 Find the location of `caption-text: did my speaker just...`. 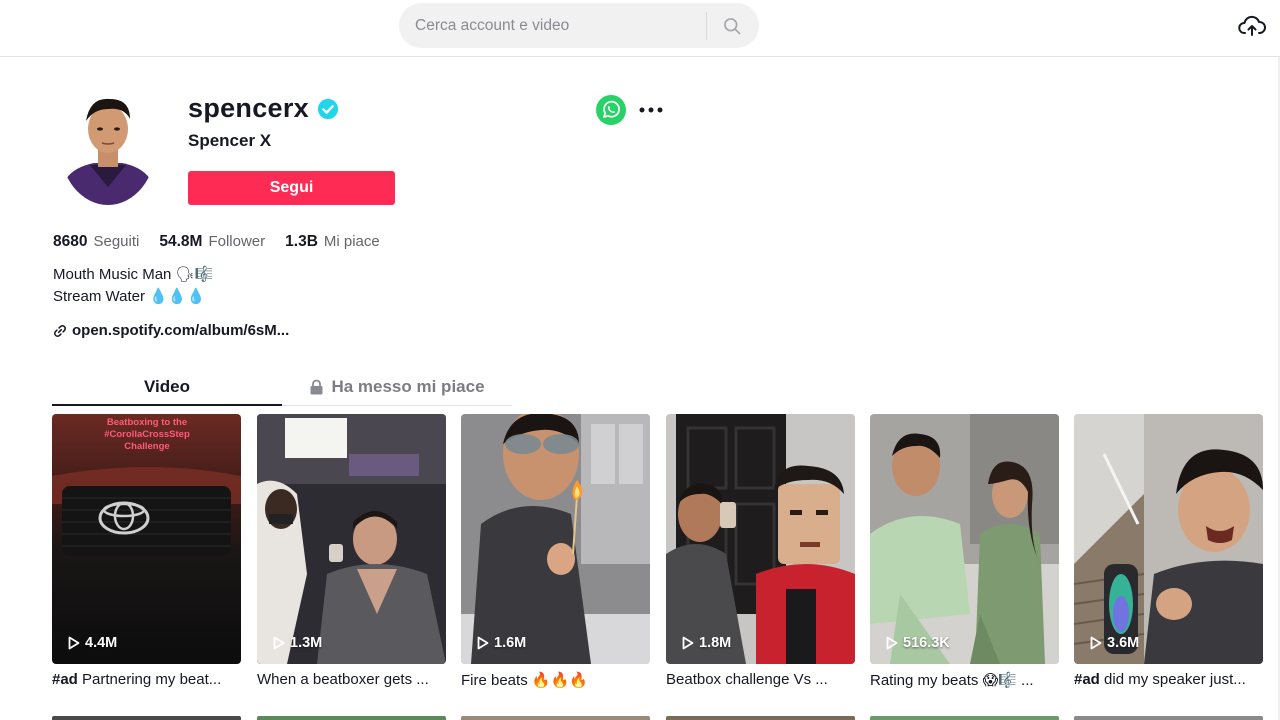

caption-text: did my speaker just... is located at coordinates (1172, 679).